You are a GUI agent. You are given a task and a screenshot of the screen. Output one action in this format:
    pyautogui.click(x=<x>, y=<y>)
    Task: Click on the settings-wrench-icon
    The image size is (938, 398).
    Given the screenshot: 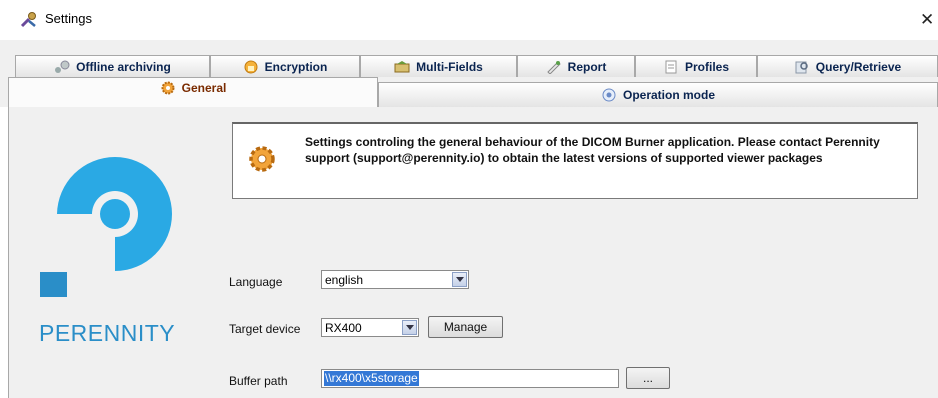 What is the action you would take?
    pyautogui.click(x=28, y=20)
    